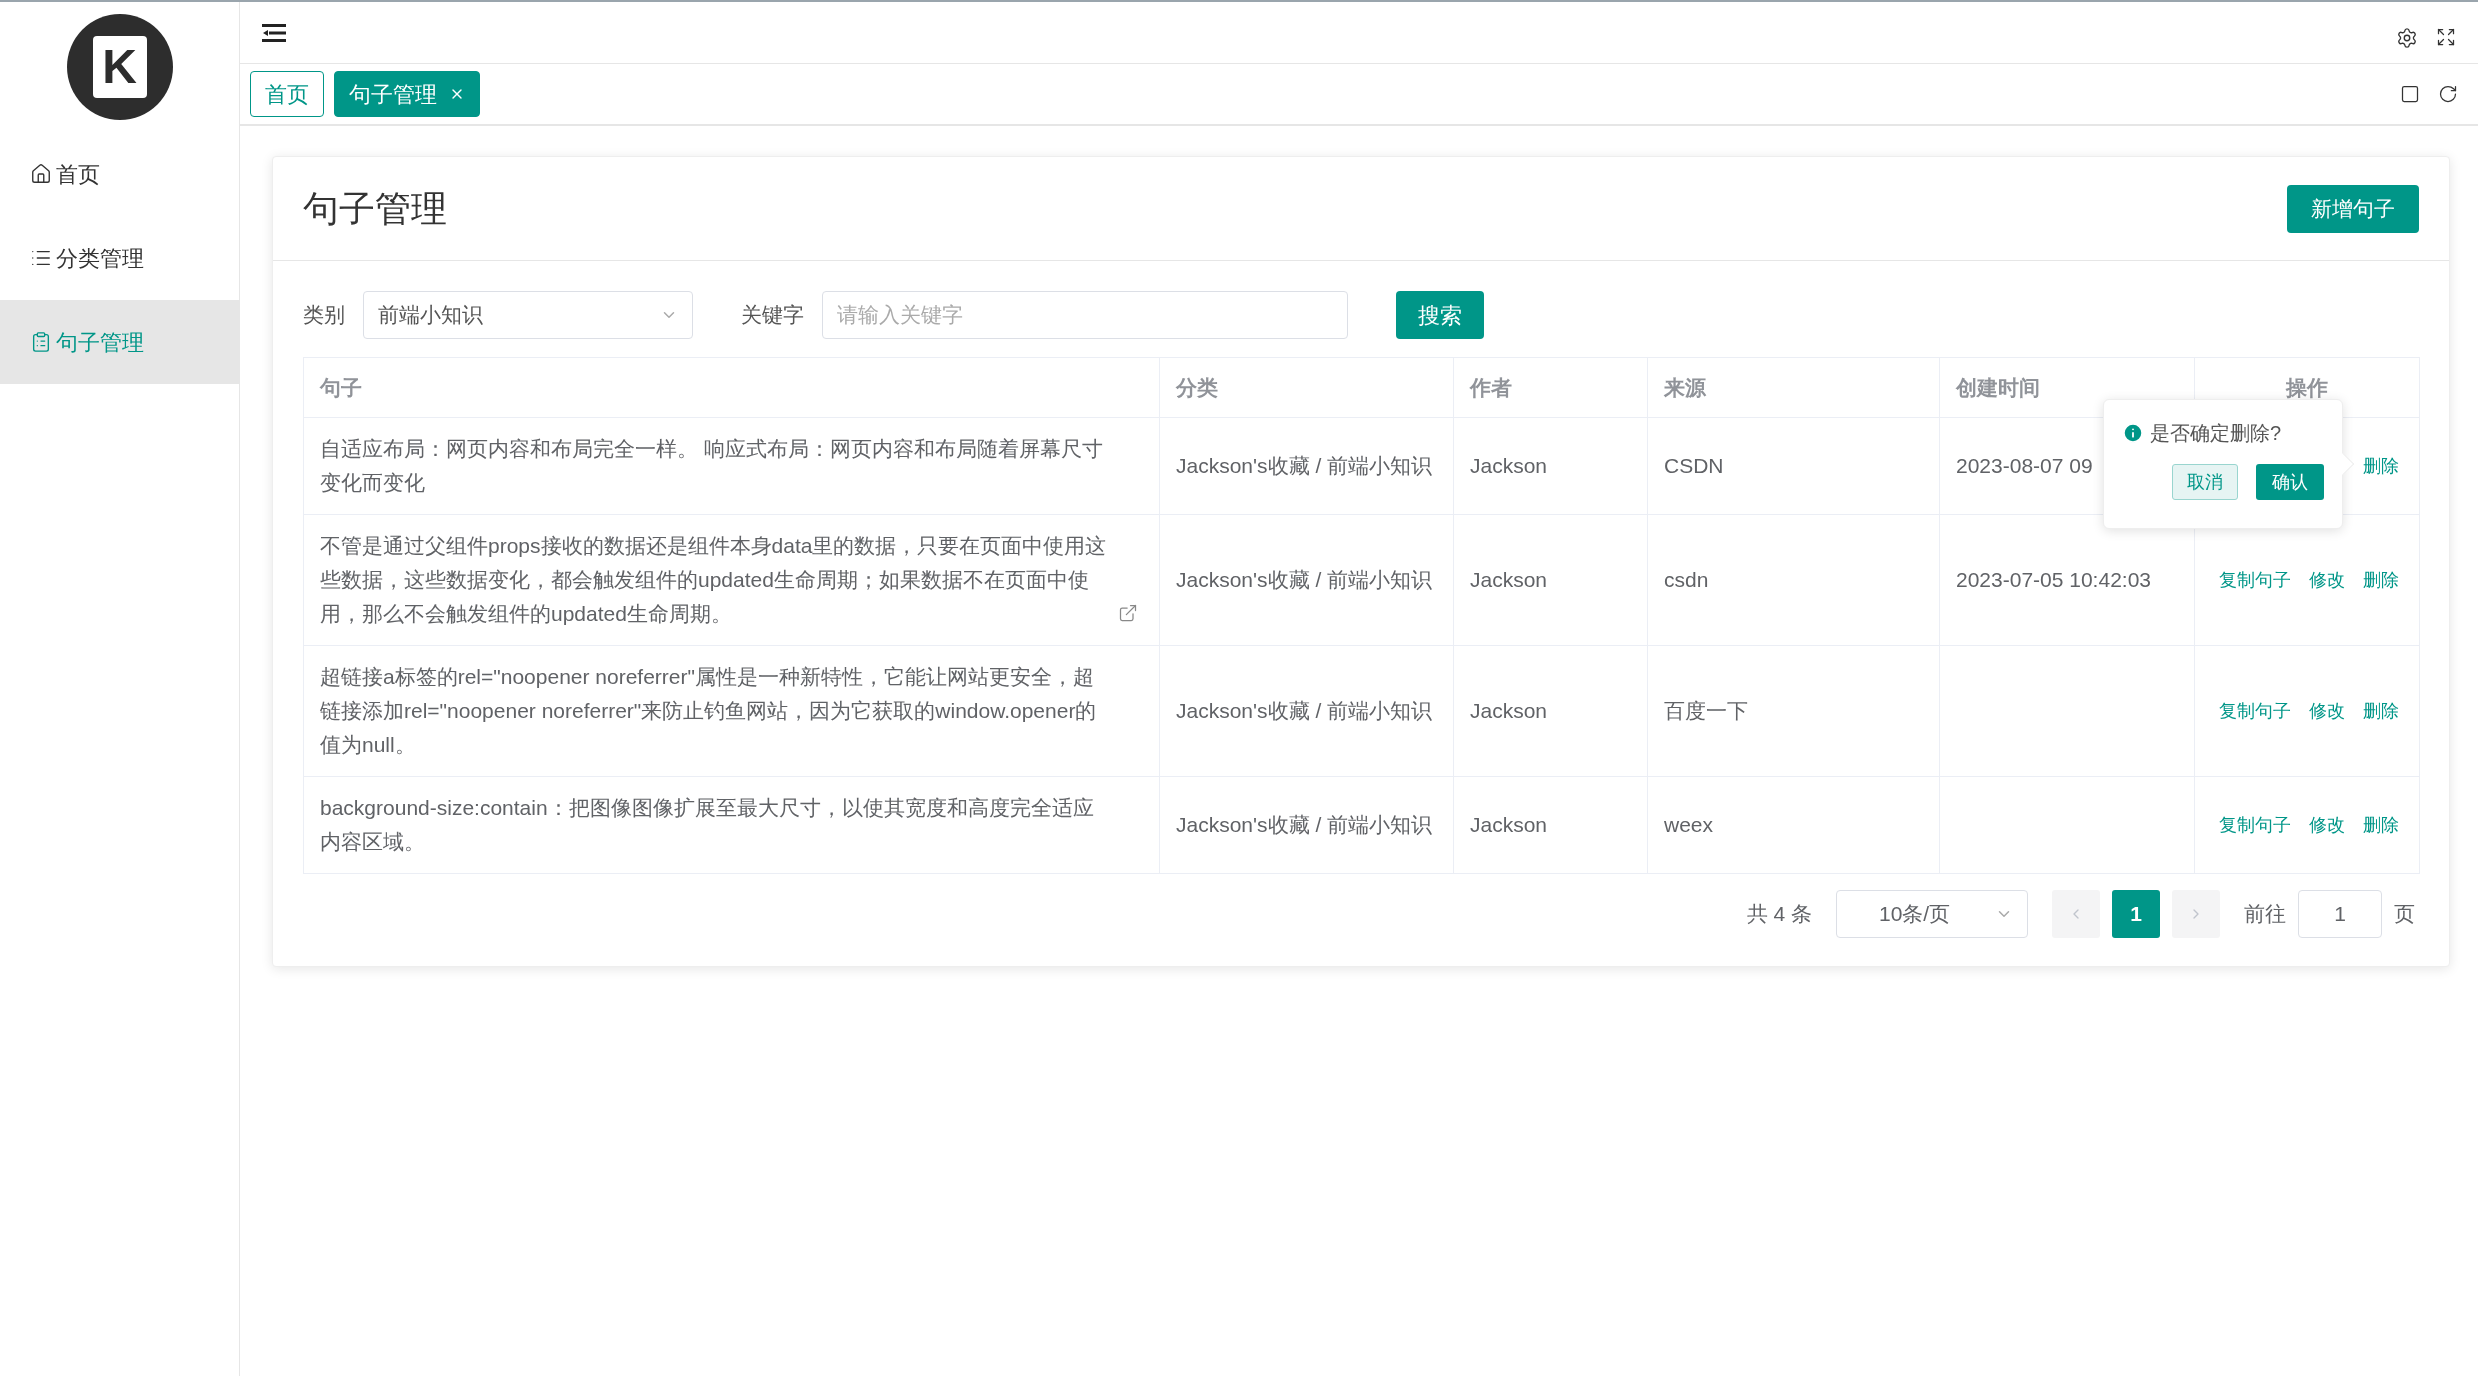  Describe the element at coordinates (2136, 914) in the screenshot. I see `page-button: 1` at that location.